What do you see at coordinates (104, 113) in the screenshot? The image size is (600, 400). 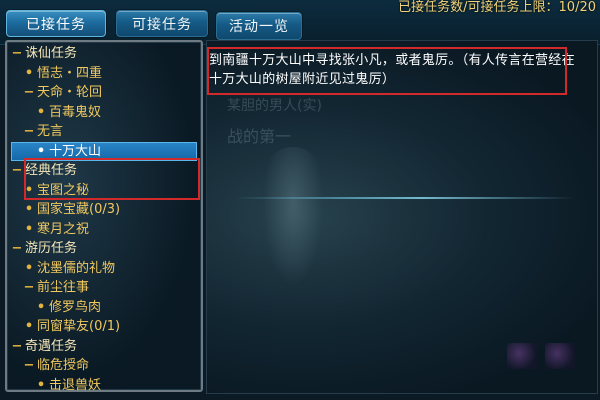 I see `quest-item-row: • 百毒鬼奴` at bounding box center [104, 113].